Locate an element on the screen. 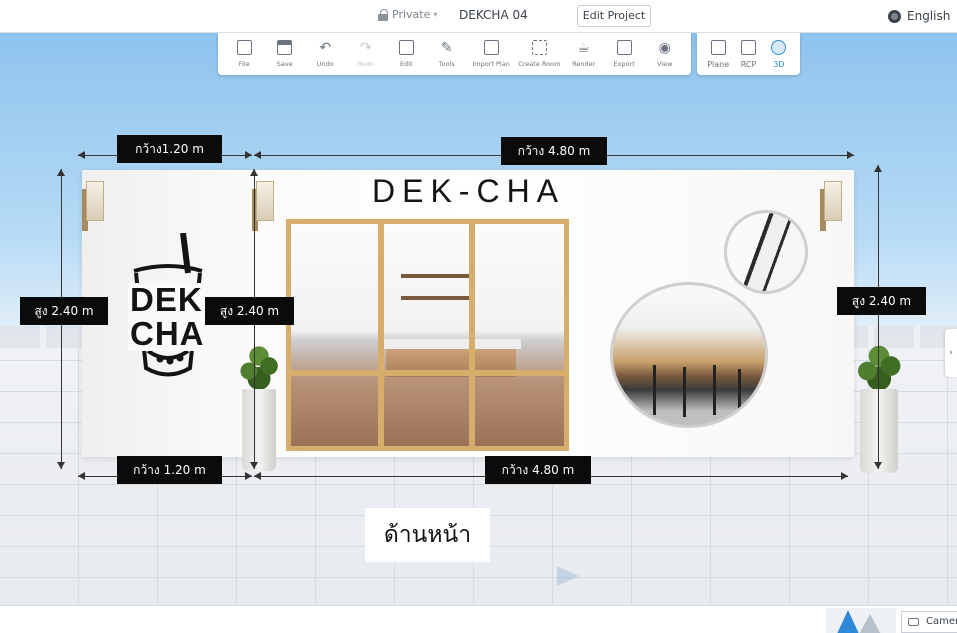 The height and width of the screenshot is (633, 957). privacy-label: Private is located at coordinates (411, 14).